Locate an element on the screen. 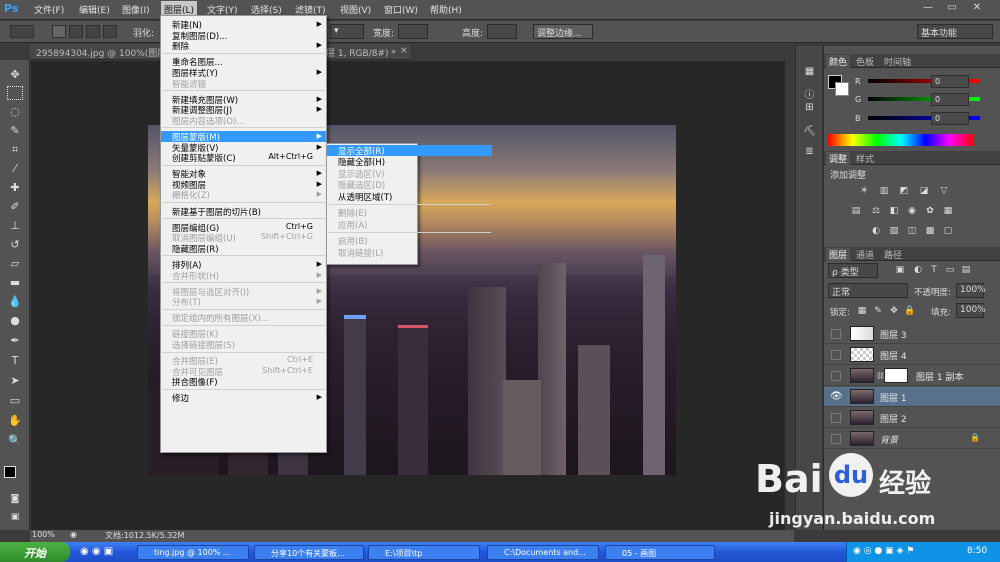  filter-smart-icon: ▤ is located at coordinates (966, 270).